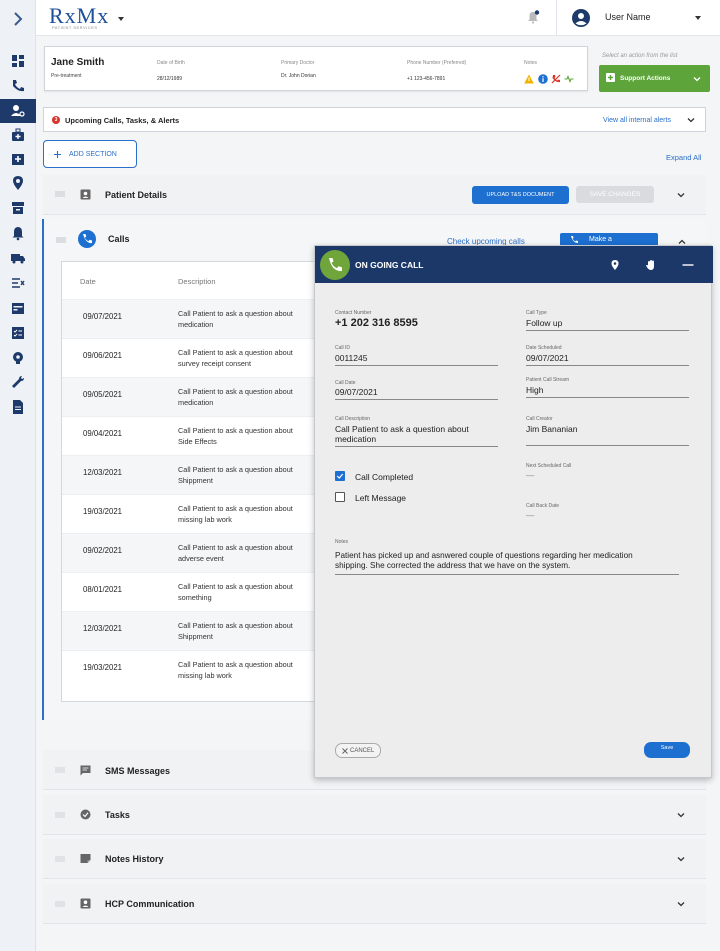 The image size is (720, 951). I want to click on row-date: 09/06/2021, so click(103, 355).